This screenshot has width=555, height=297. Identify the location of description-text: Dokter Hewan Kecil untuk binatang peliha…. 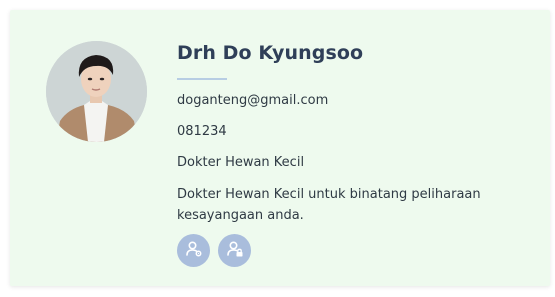
(329, 205).